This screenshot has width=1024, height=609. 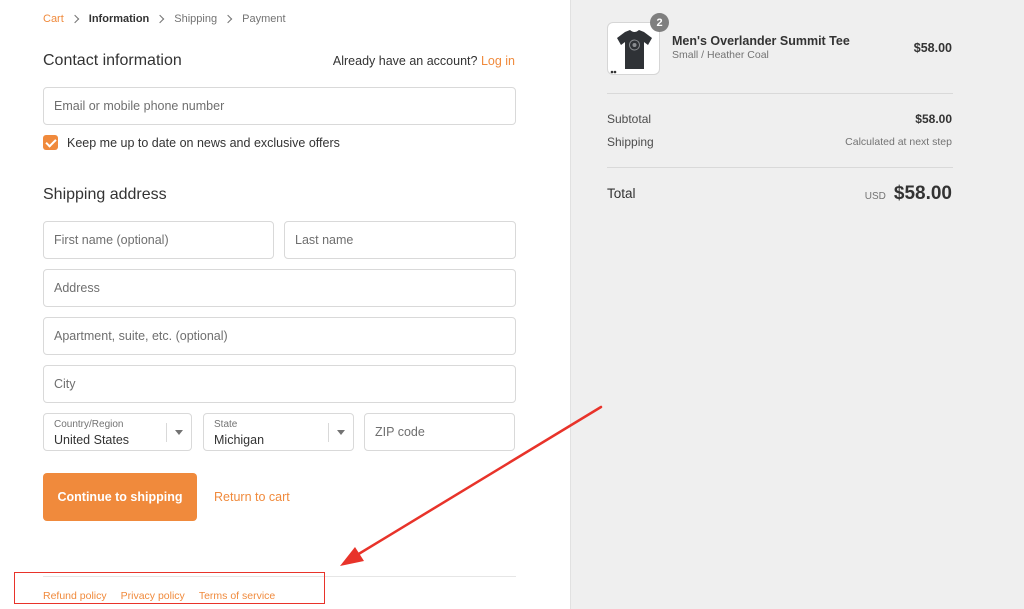 What do you see at coordinates (761, 41) in the screenshot?
I see `product-title: Men's Overlander Summit Tee` at bounding box center [761, 41].